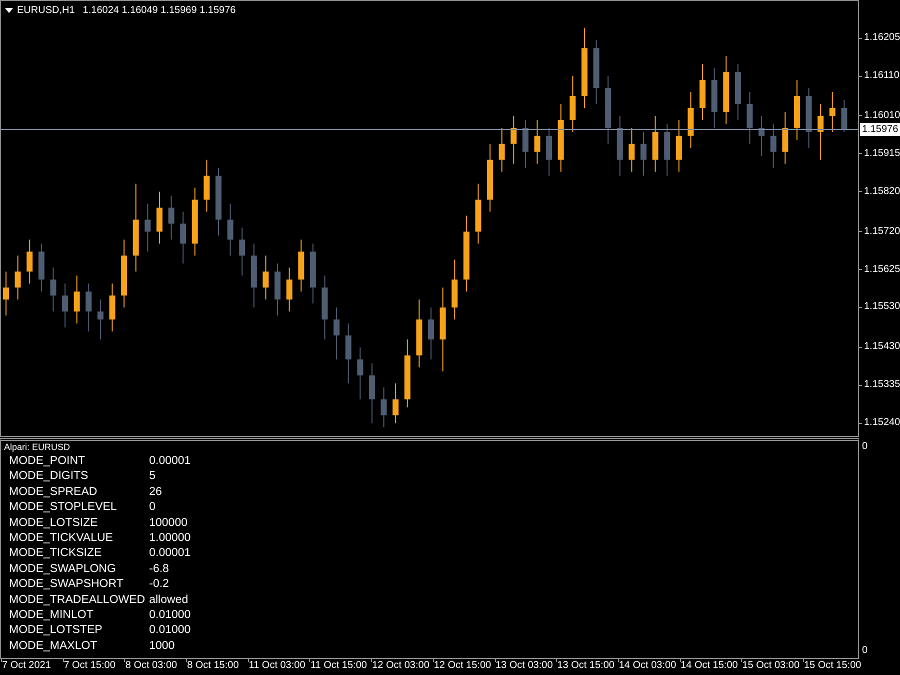 The width and height of the screenshot is (900, 675). Describe the element at coordinates (46, 11) in the screenshot. I see `symbol-label: EURUSD,H1` at that location.